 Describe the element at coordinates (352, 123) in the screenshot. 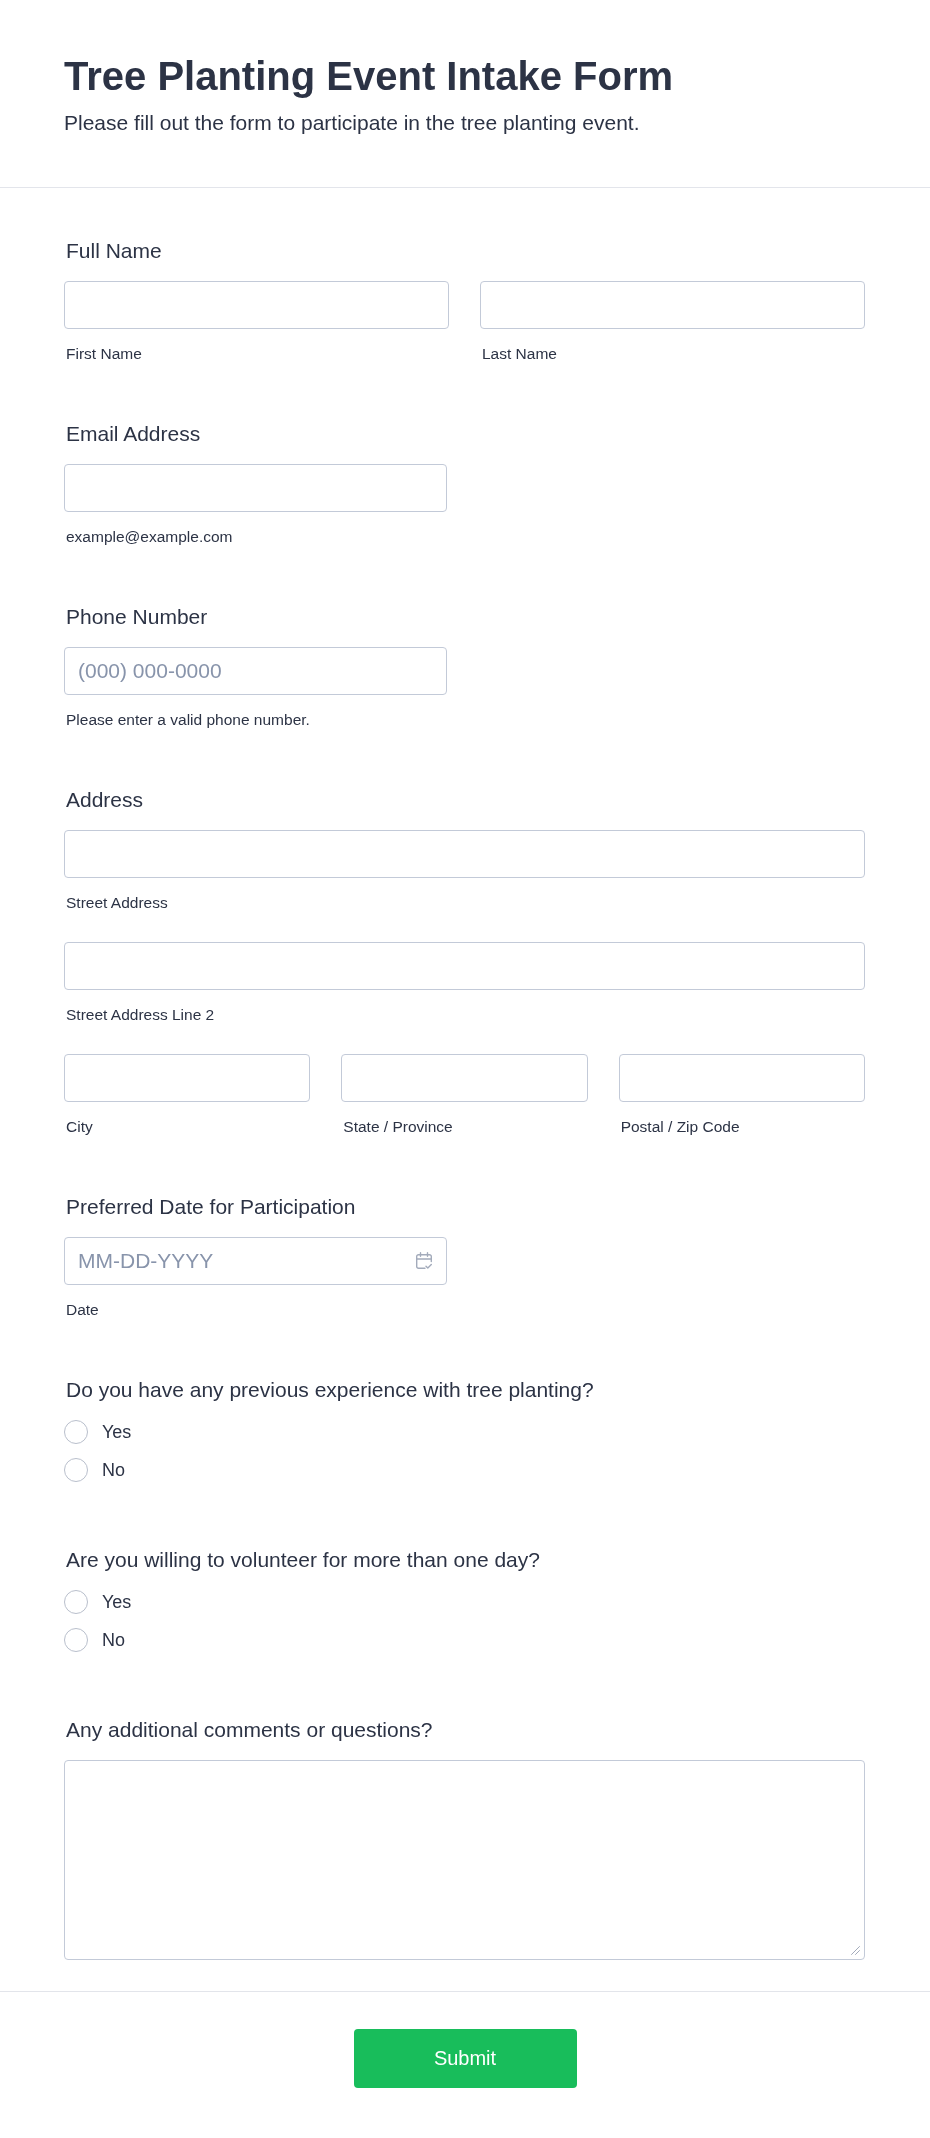

I see `form-subtitle: Please fill out the form to participate in the tree planting event.` at that location.